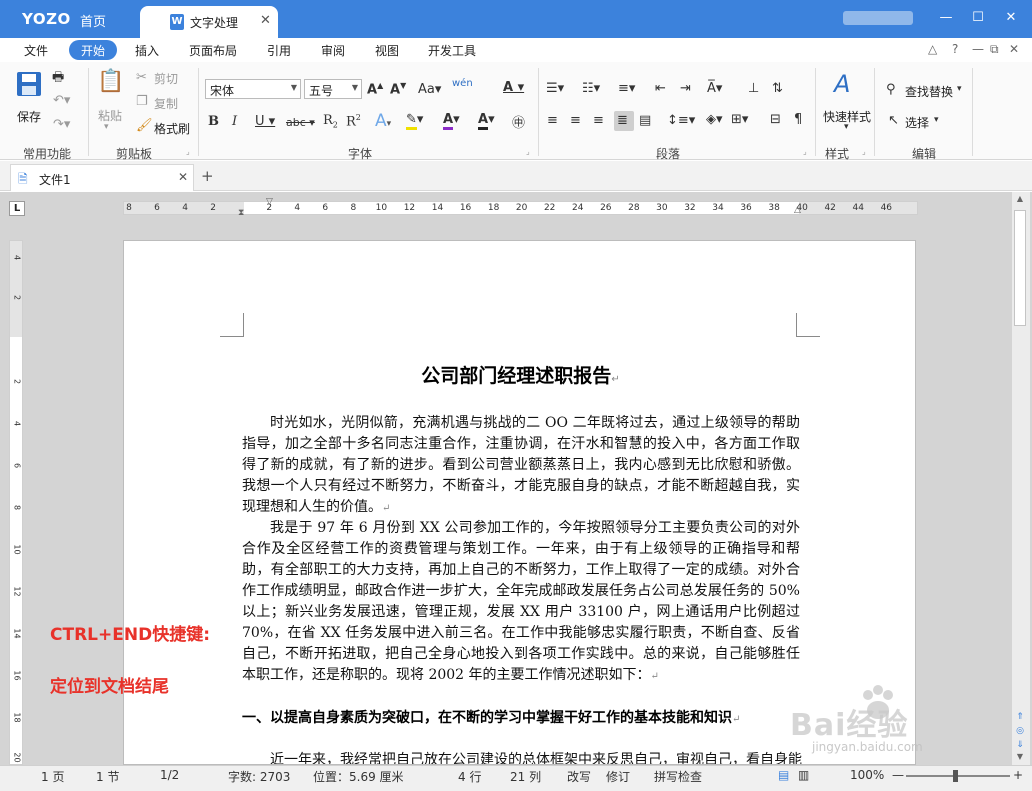 This screenshot has height=791, width=1032. Describe the element at coordinates (618, 776) in the screenshot. I see `revise-toggle: 修订` at that location.